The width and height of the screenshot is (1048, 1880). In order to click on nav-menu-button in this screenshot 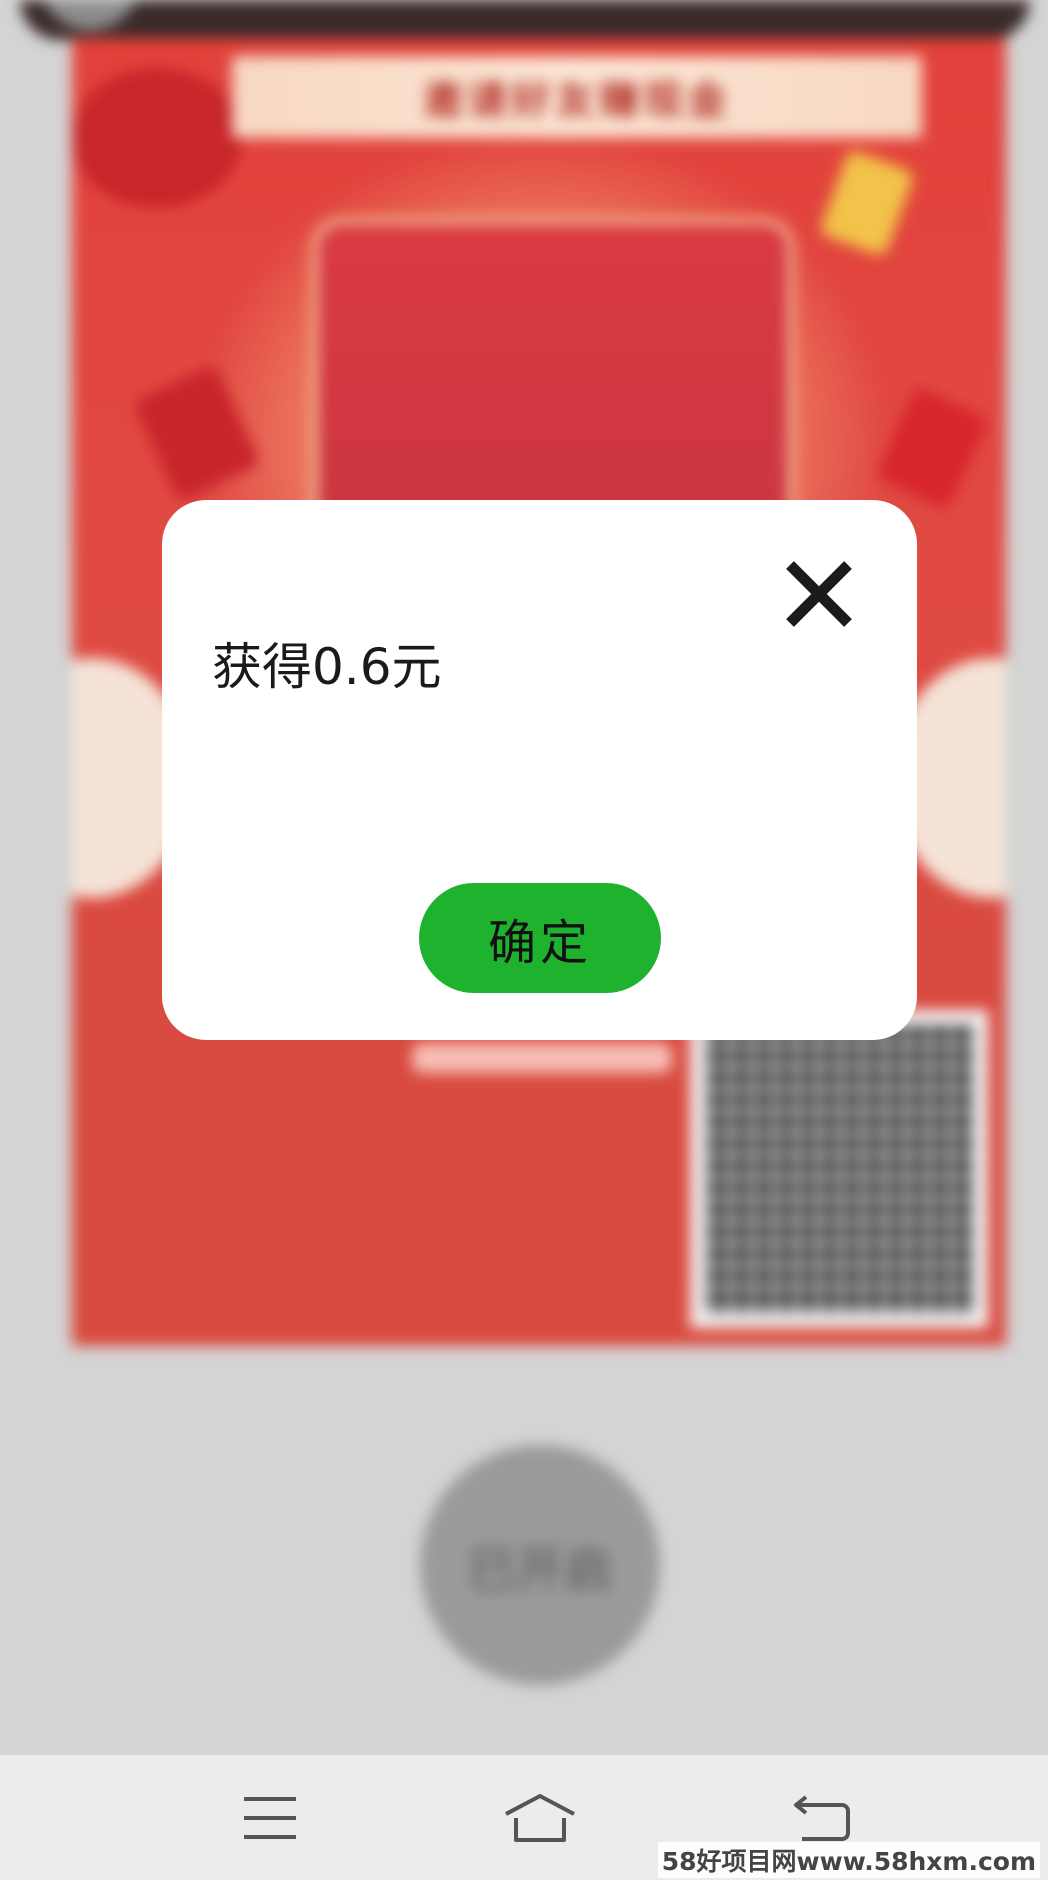, I will do `click(270, 1817)`.